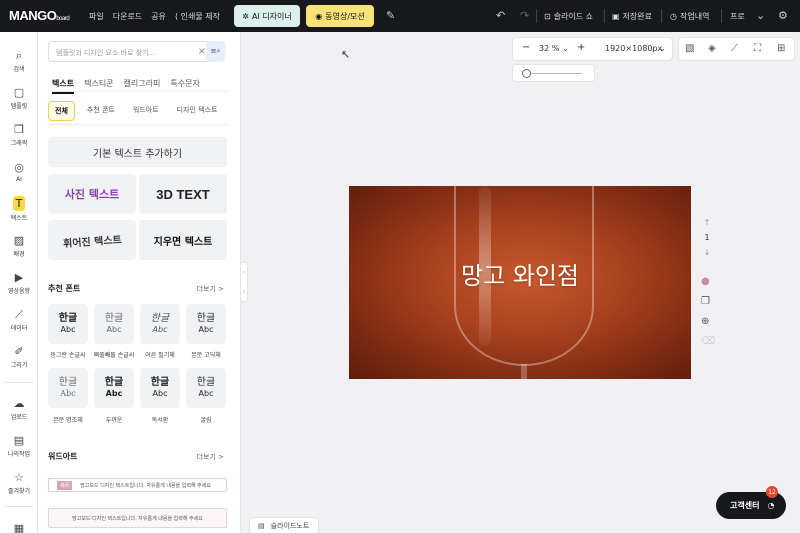 This screenshot has height=533, width=800. What do you see at coordinates (68, 355) in the screenshot?
I see `font-label: 동그란 손글씨` at bounding box center [68, 355].